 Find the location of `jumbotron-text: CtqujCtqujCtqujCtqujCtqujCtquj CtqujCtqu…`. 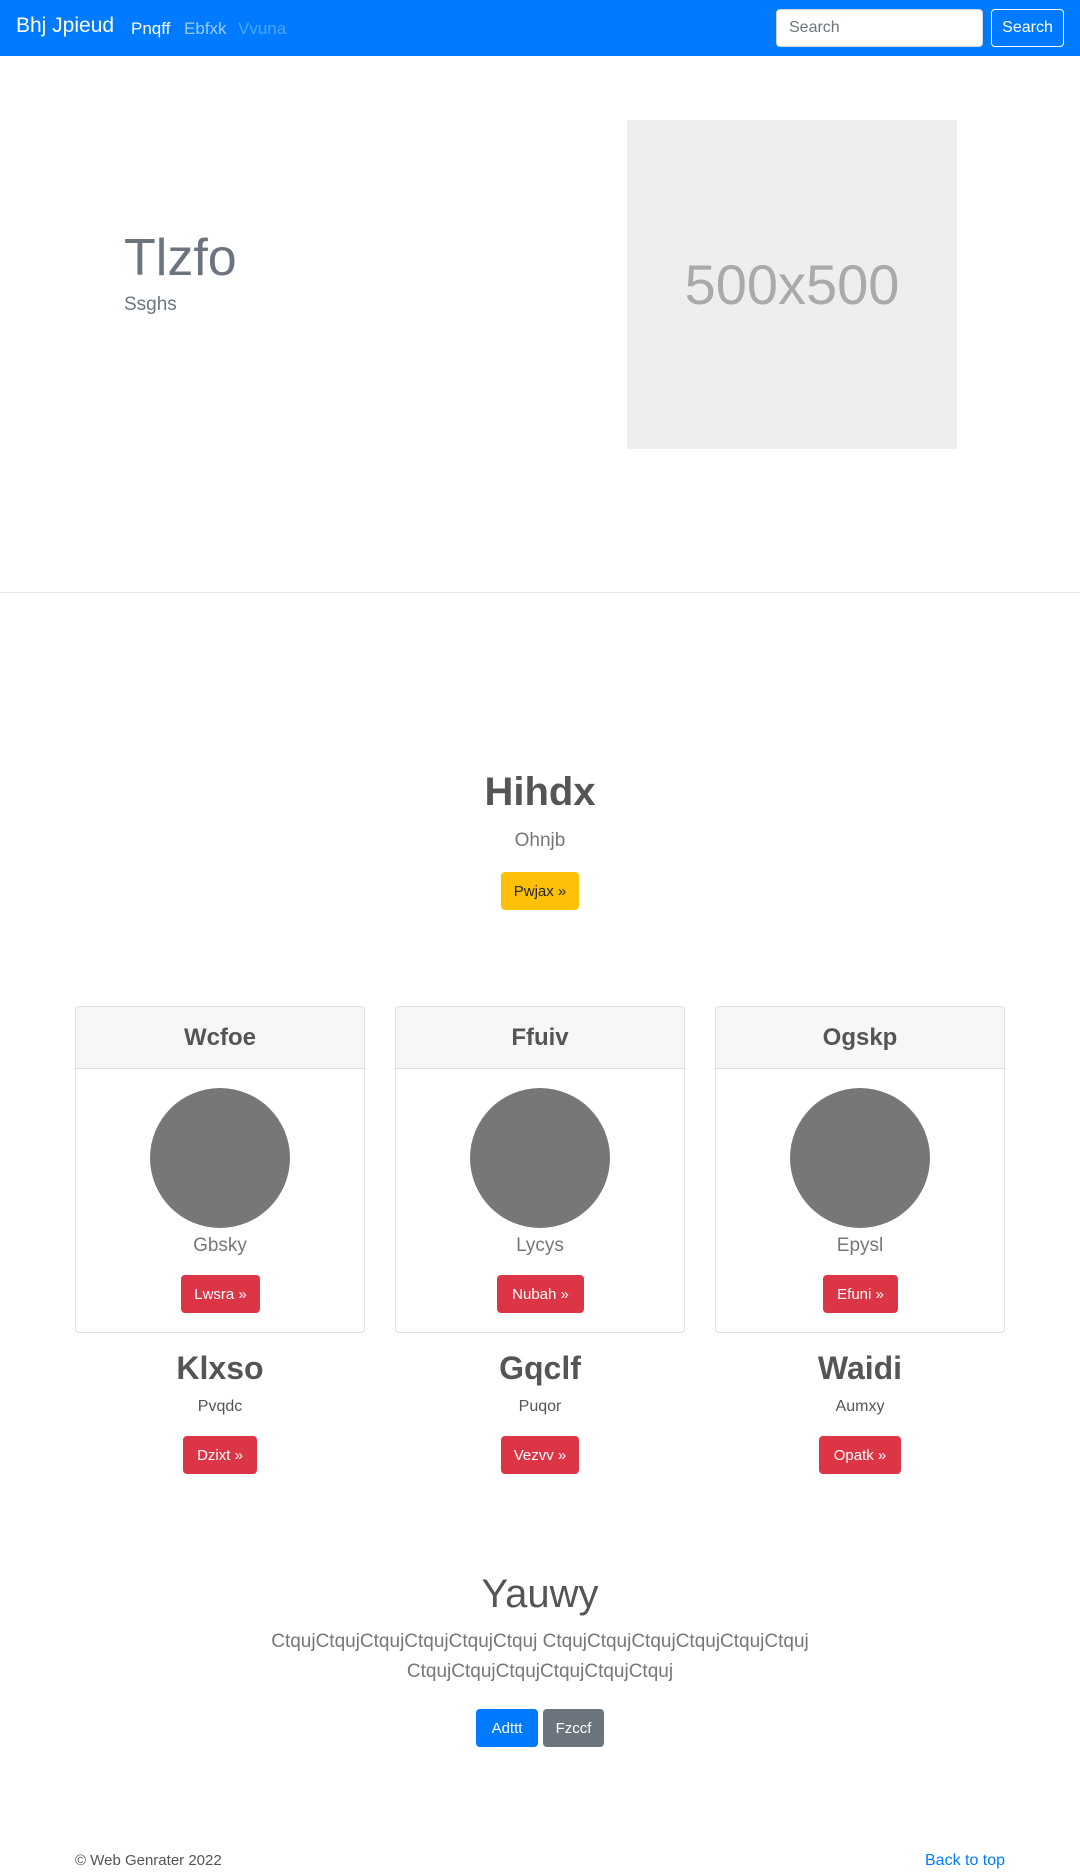

jumbotron-text: CtqujCtqujCtqujCtqujCtqujCtquj CtqujCtqu… is located at coordinates (540, 1656).